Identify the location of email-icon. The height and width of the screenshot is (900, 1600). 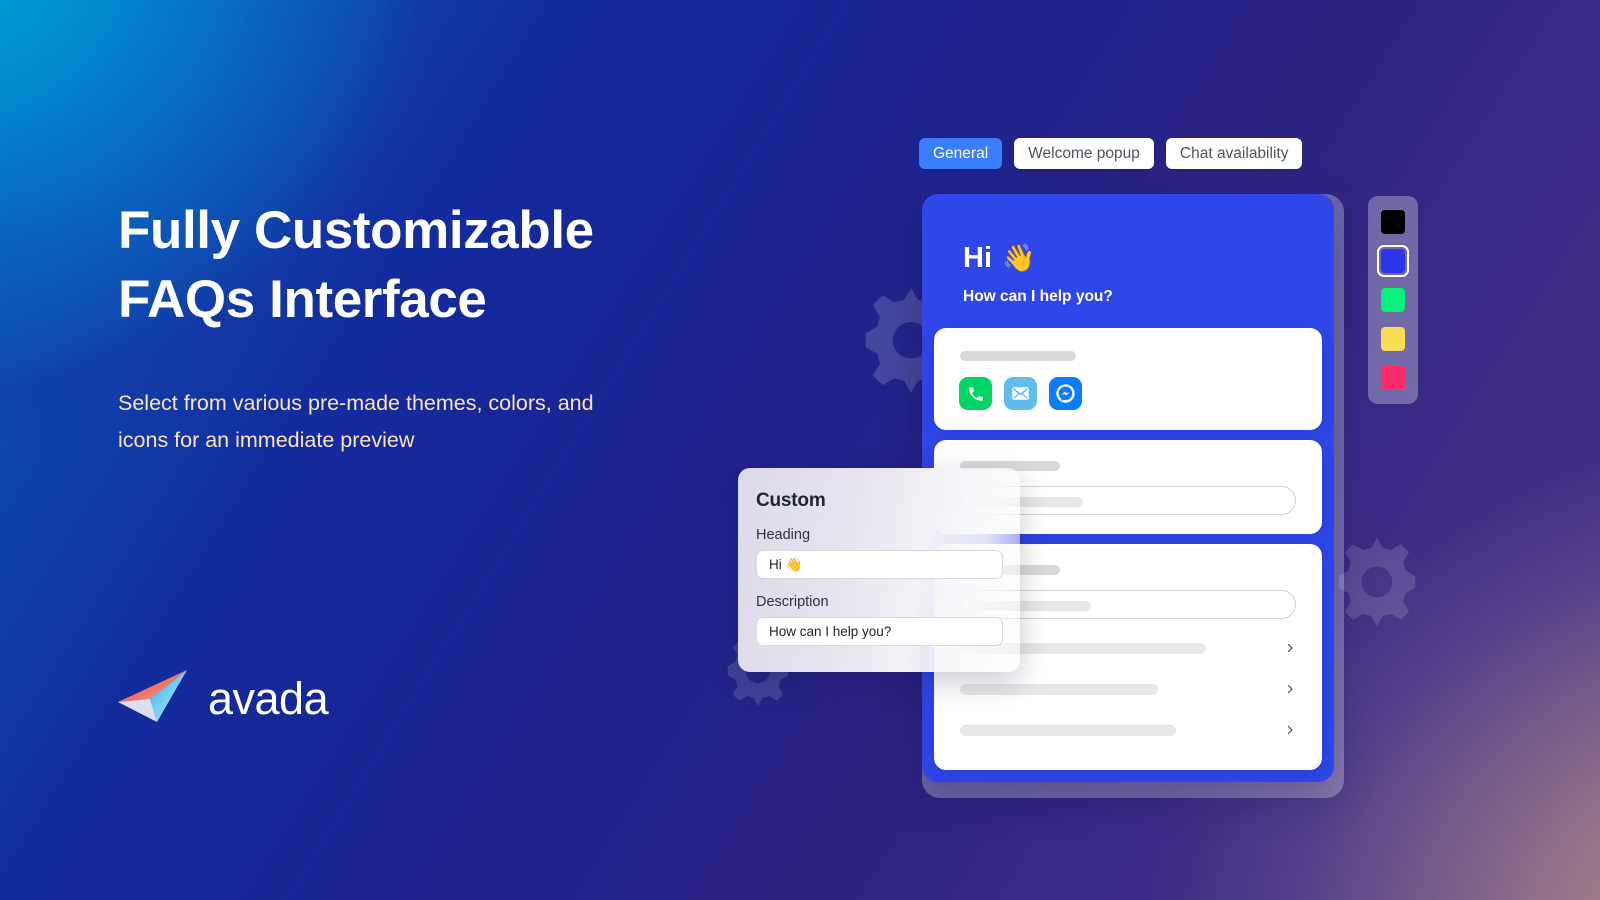
(1020, 393).